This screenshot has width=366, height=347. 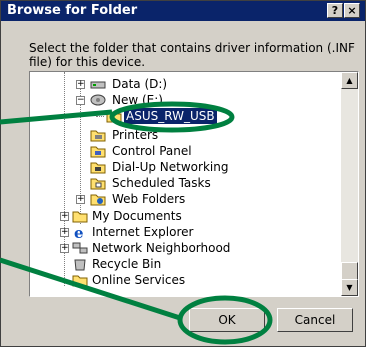 I want to click on tree-item-online-services: Online Services, so click(x=180, y=280).